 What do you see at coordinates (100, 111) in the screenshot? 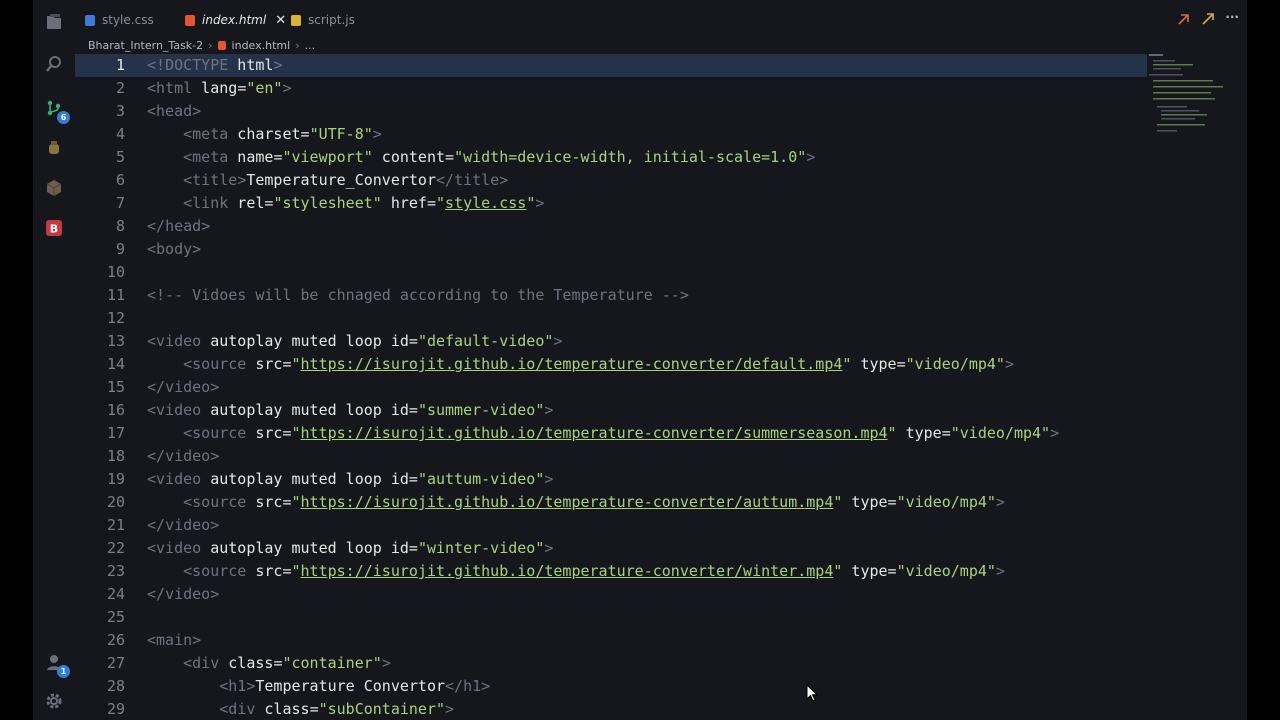
I see `line-number: 3` at bounding box center [100, 111].